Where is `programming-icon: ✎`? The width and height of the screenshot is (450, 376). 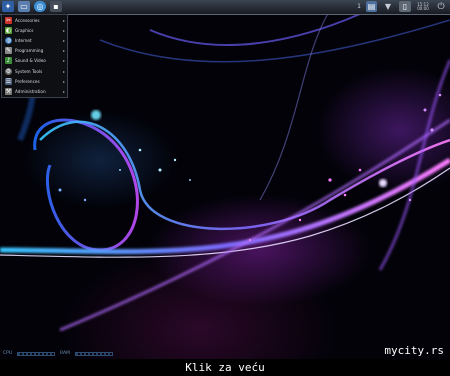
programming-icon: ✎ is located at coordinates (8, 51).